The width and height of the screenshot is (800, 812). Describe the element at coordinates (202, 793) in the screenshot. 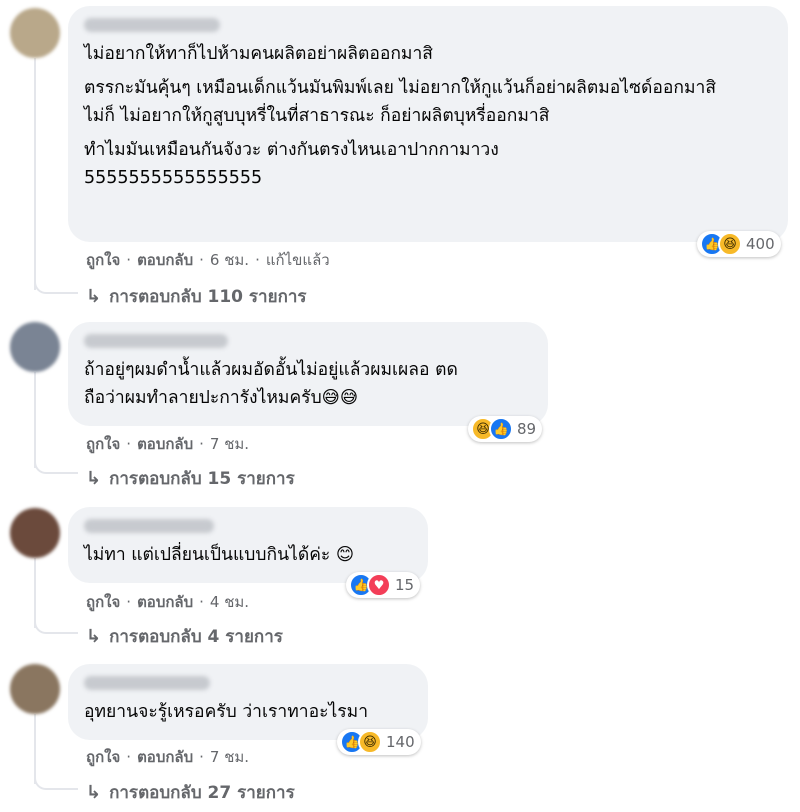

I see `replies-count-label: การตอบกลับ 27 รายการ` at that location.